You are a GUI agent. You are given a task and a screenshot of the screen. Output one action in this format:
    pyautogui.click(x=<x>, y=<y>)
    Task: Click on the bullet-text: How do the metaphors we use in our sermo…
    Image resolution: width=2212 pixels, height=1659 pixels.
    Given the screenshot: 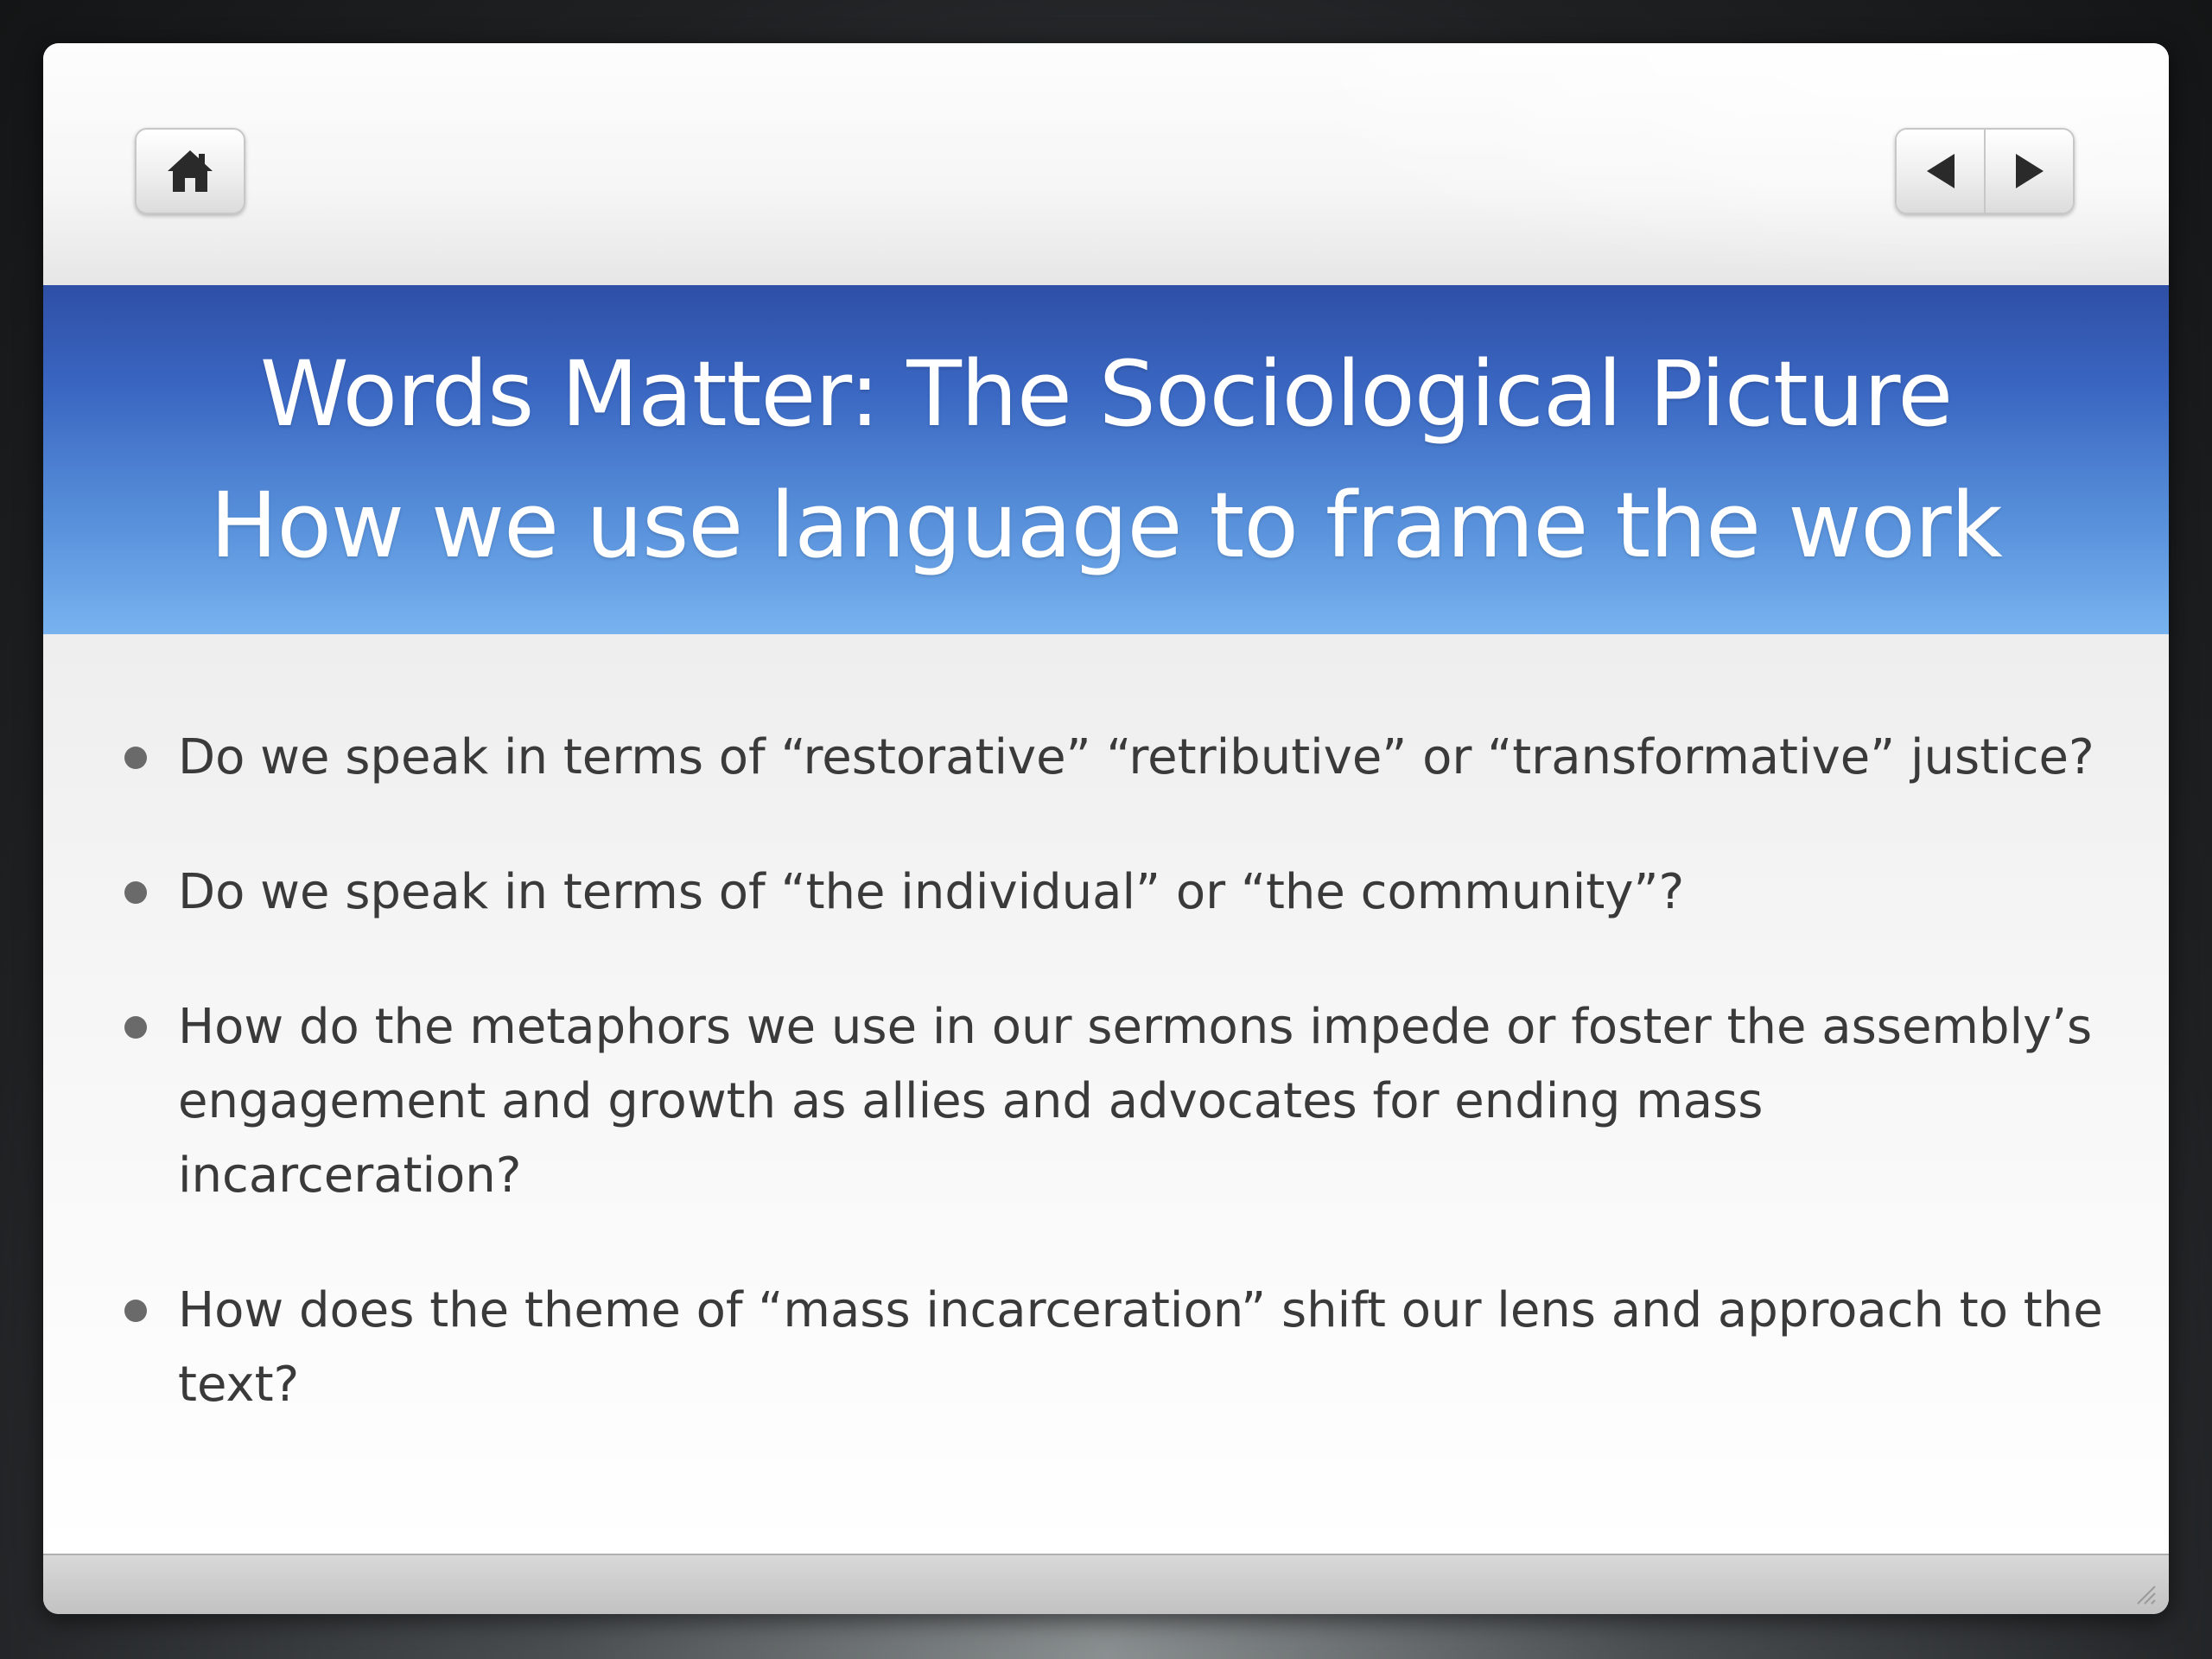 What is the action you would take?
    pyautogui.click(x=1135, y=1101)
    